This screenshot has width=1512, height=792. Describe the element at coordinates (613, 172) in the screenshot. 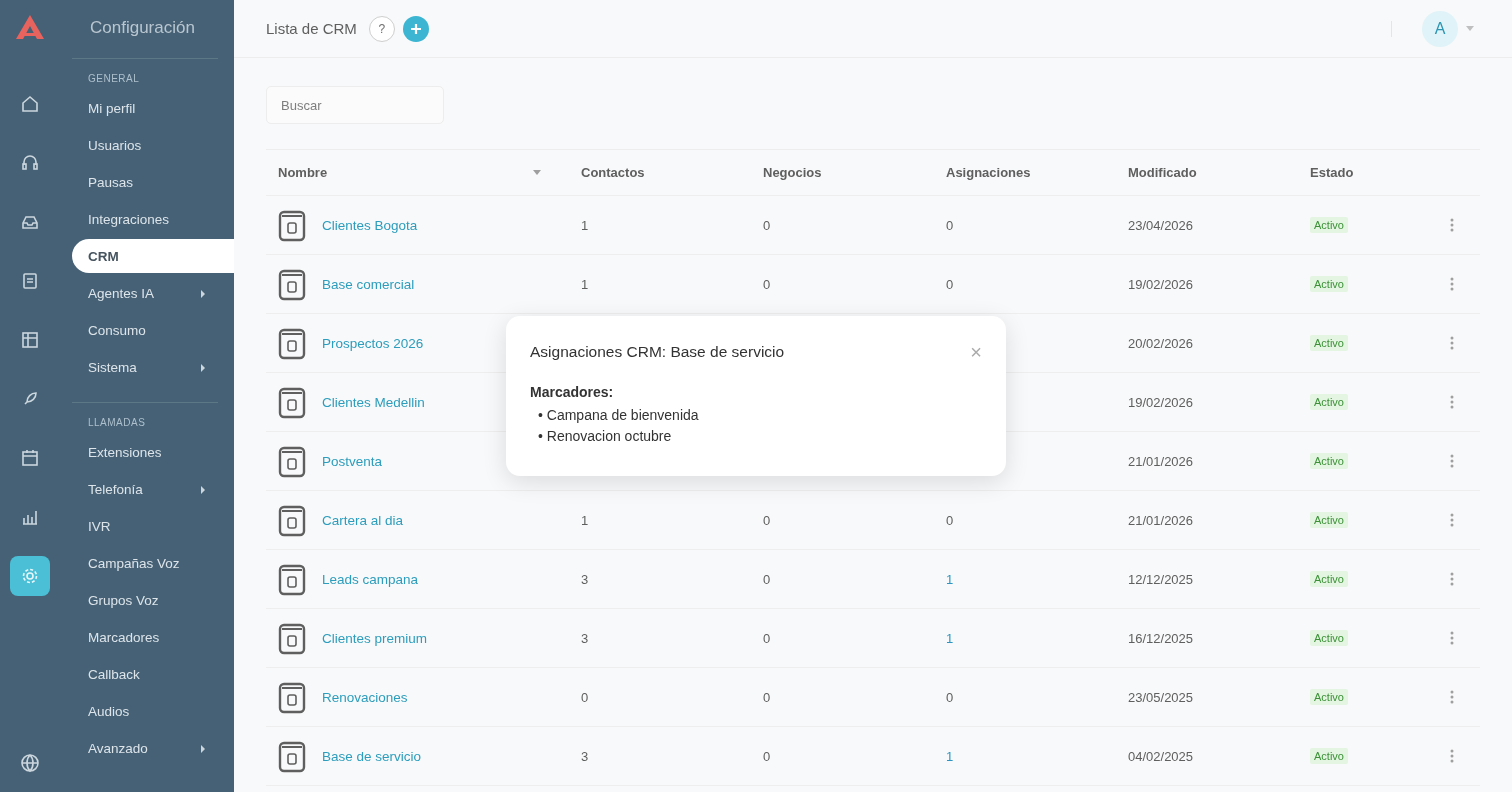

I see `column-header: Contactos` at that location.